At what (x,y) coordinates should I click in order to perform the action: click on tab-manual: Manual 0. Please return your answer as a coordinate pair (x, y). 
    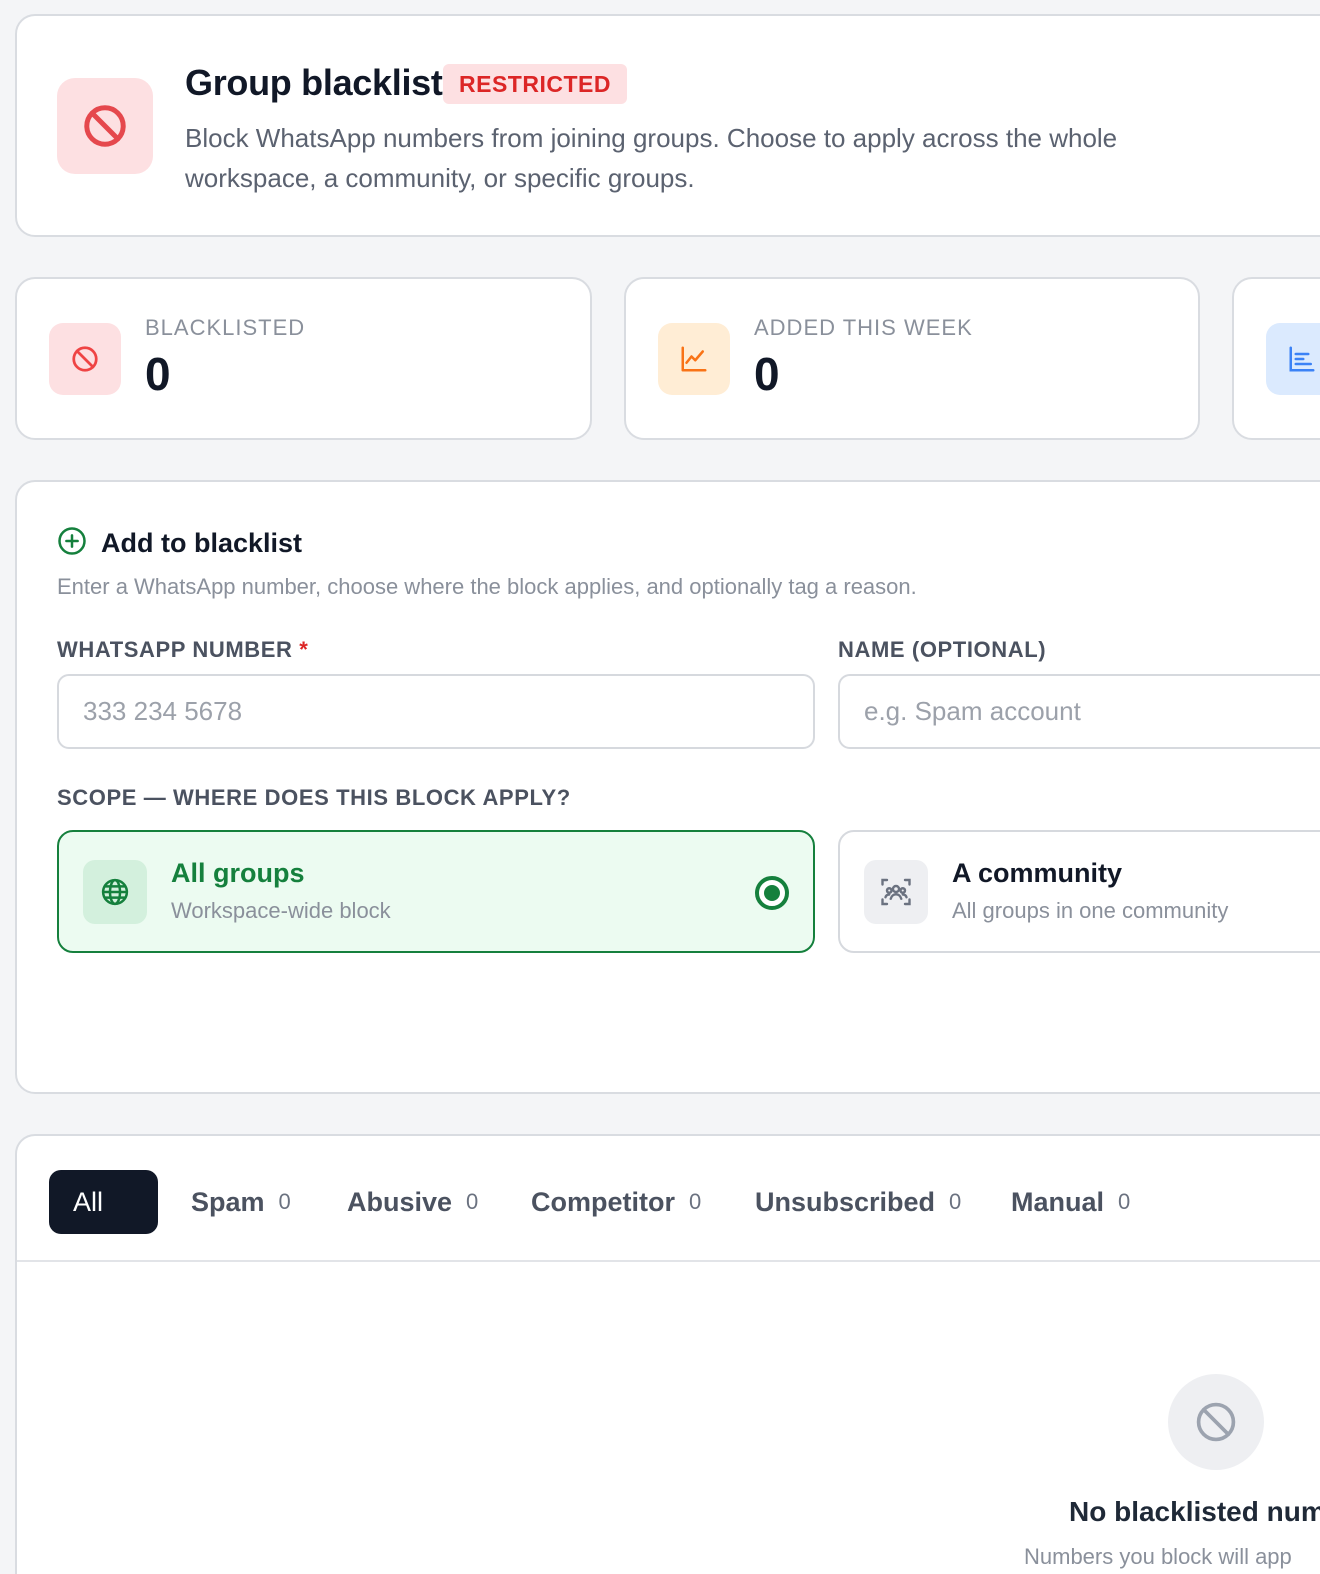
    Looking at the image, I should click on (1070, 1202).